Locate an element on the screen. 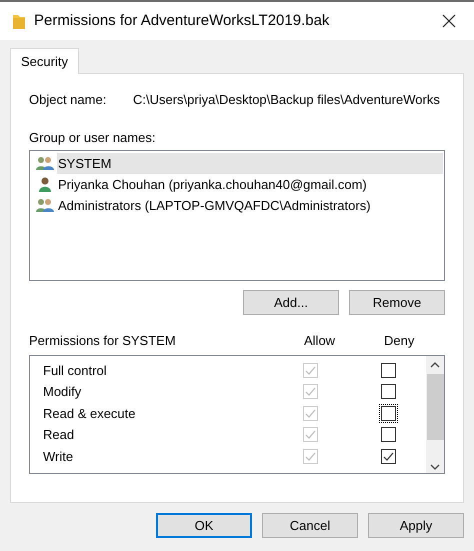  user-icon is located at coordinates (45, 184).